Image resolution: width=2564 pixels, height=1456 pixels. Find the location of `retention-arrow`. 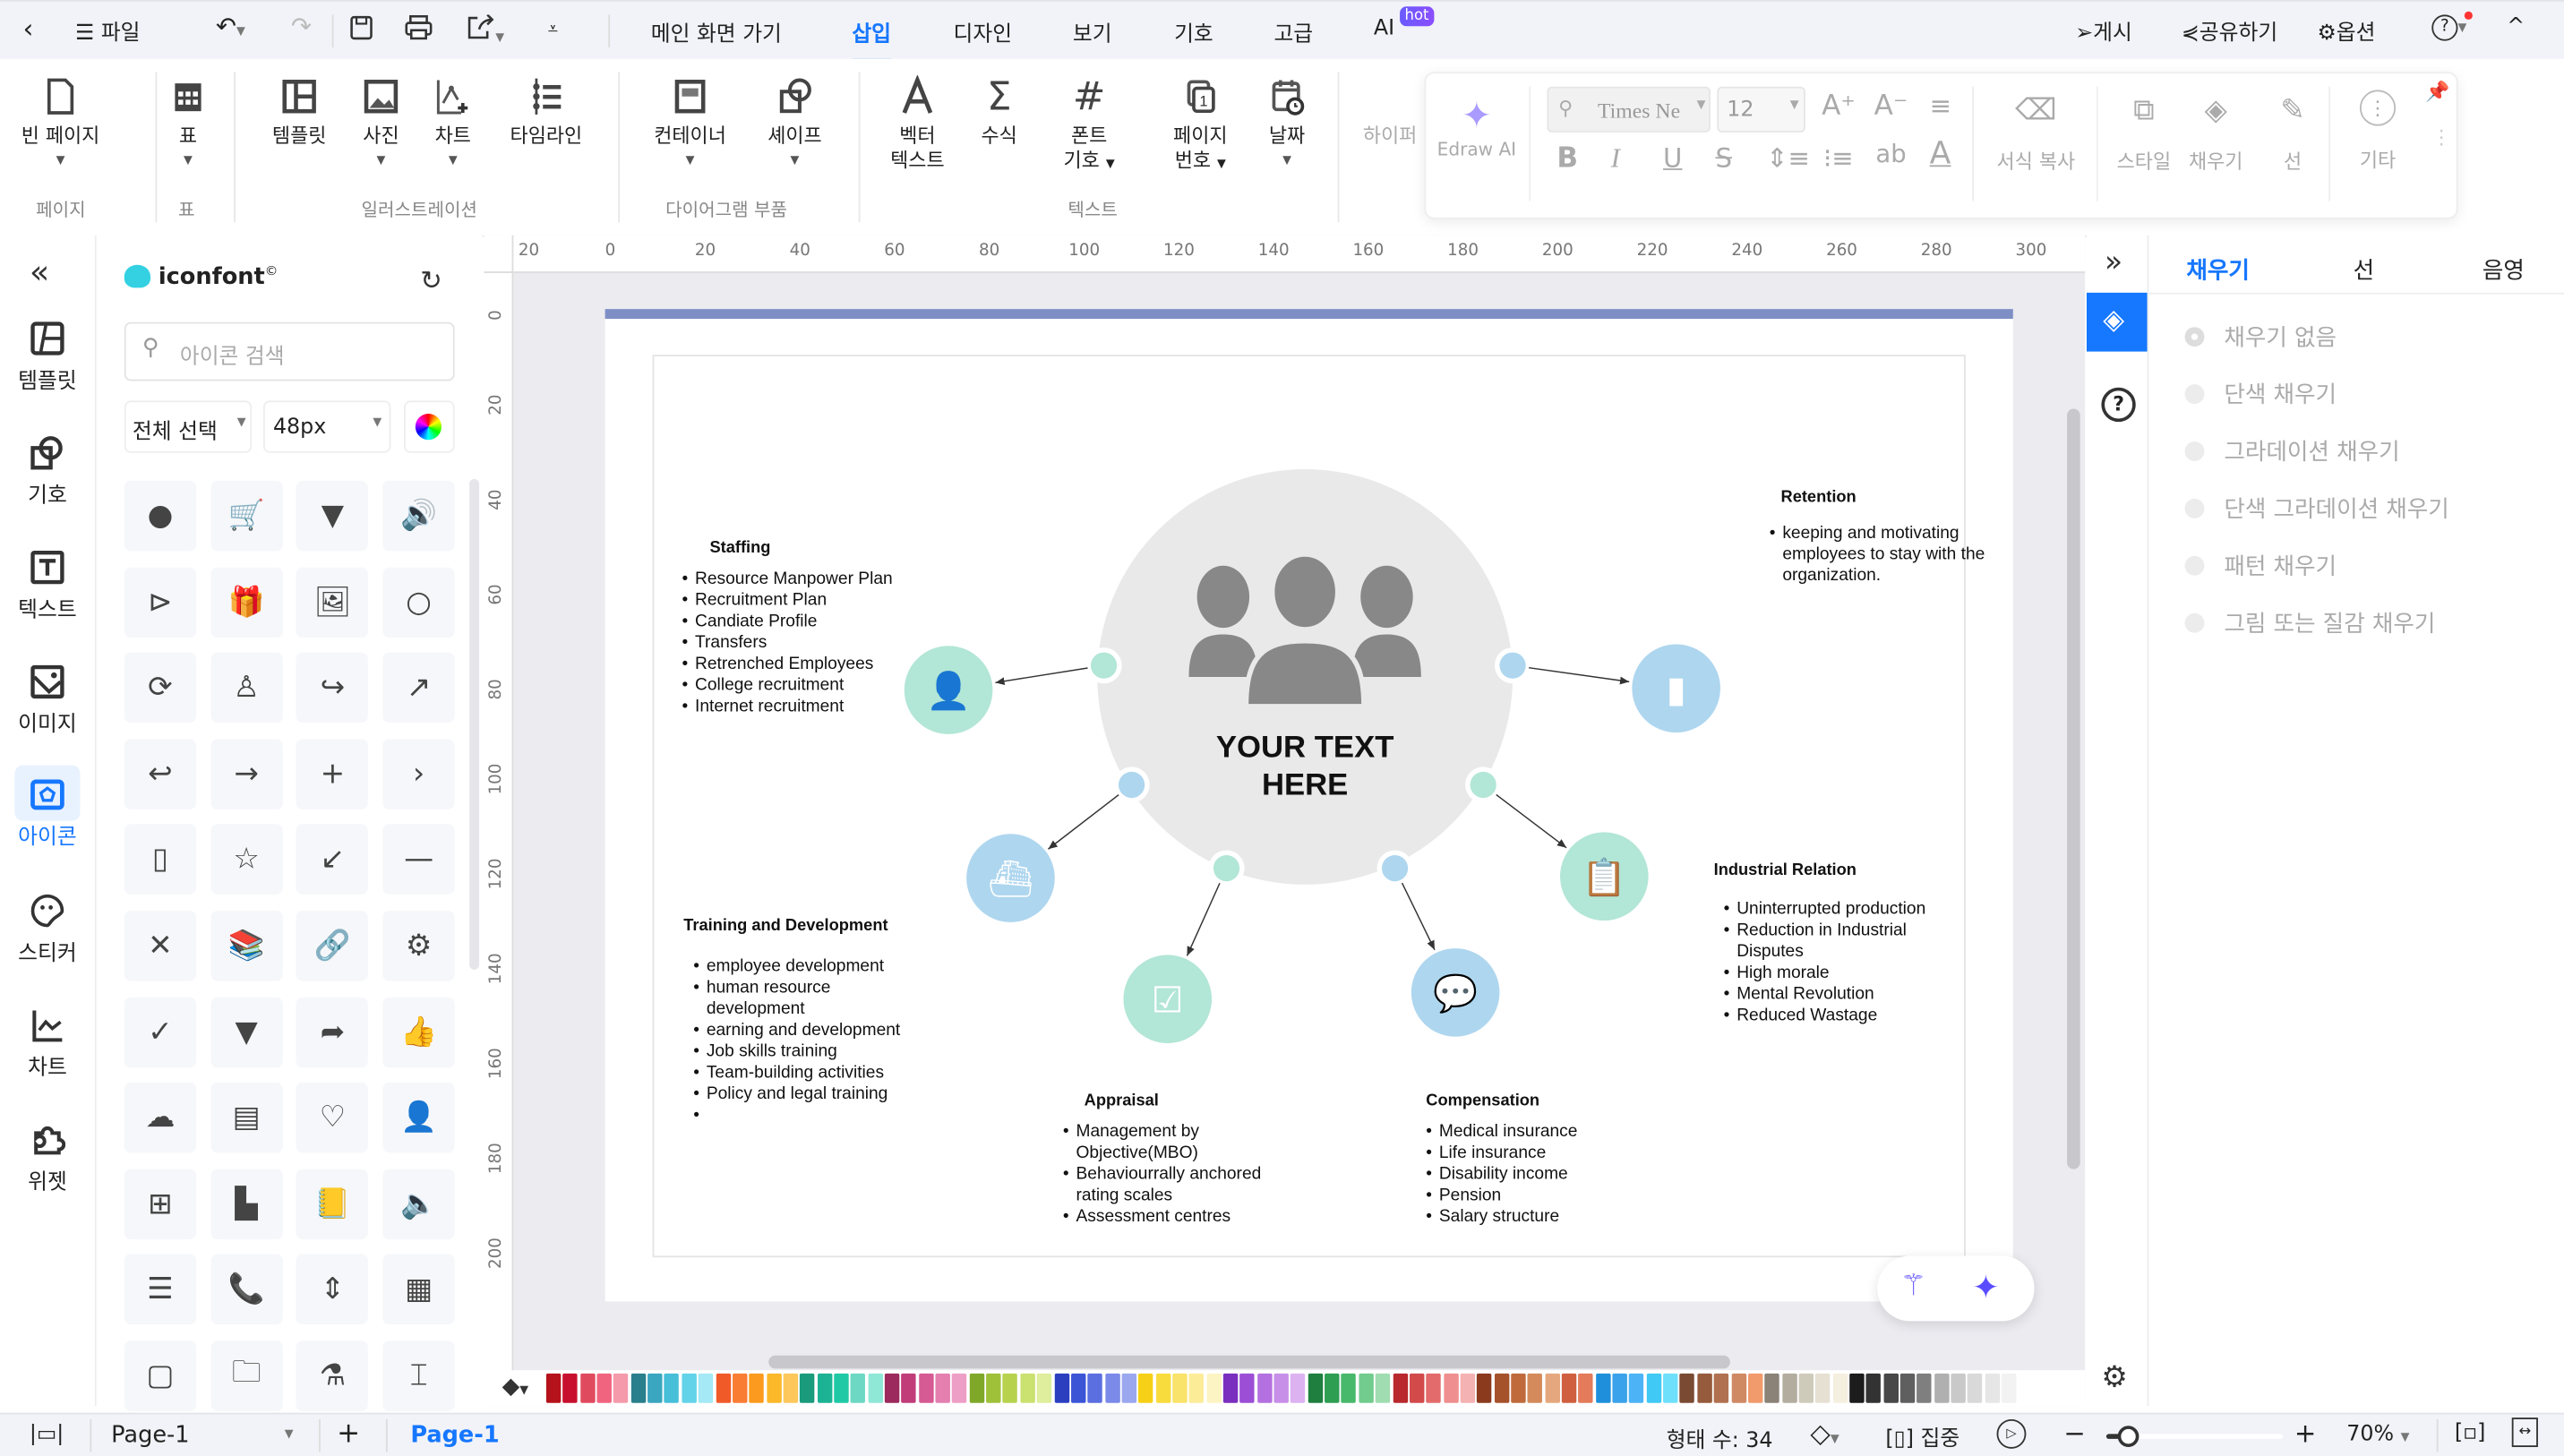

retention-arrow is located at coordinates (1580, 675).